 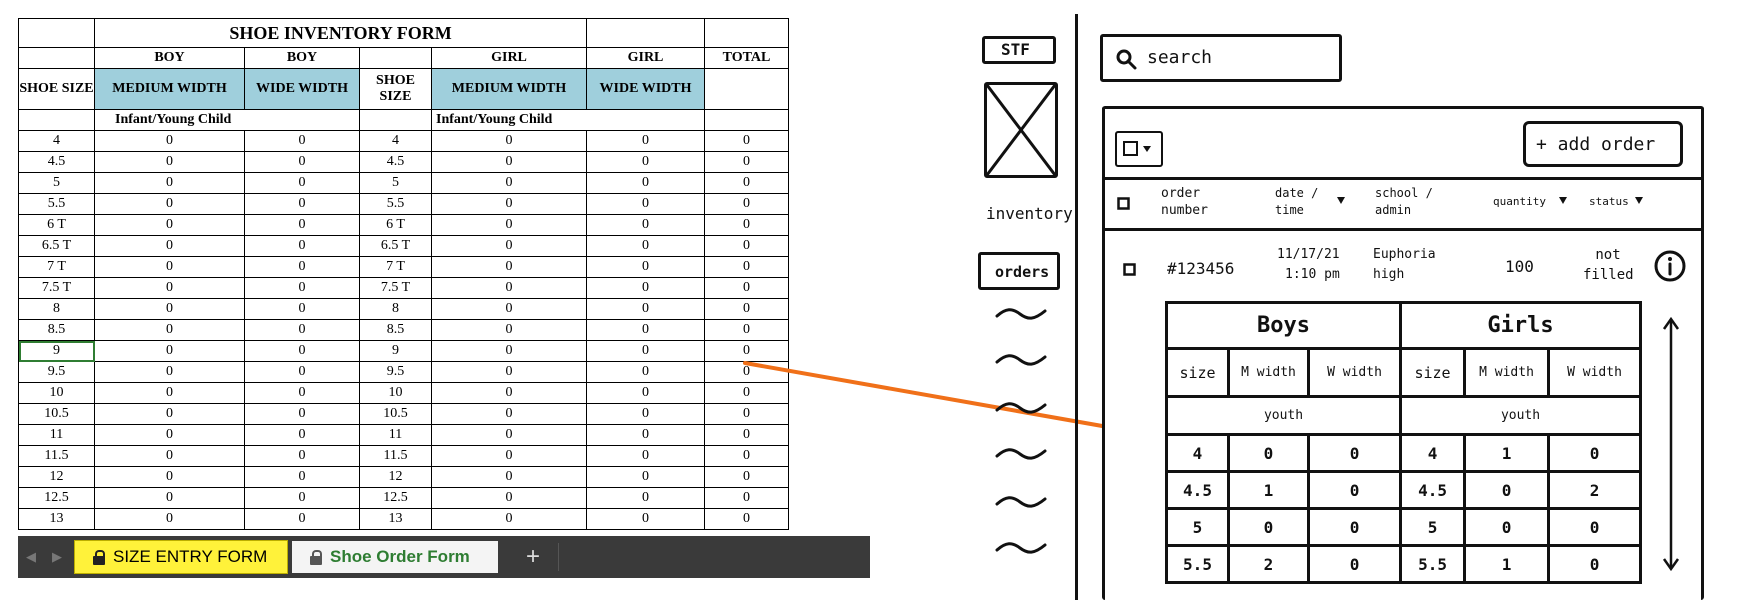 What do you see at coordinates (395, 162) in the screenshot?
I see `size-cell: 4.5` at bounding box center [395, 162].